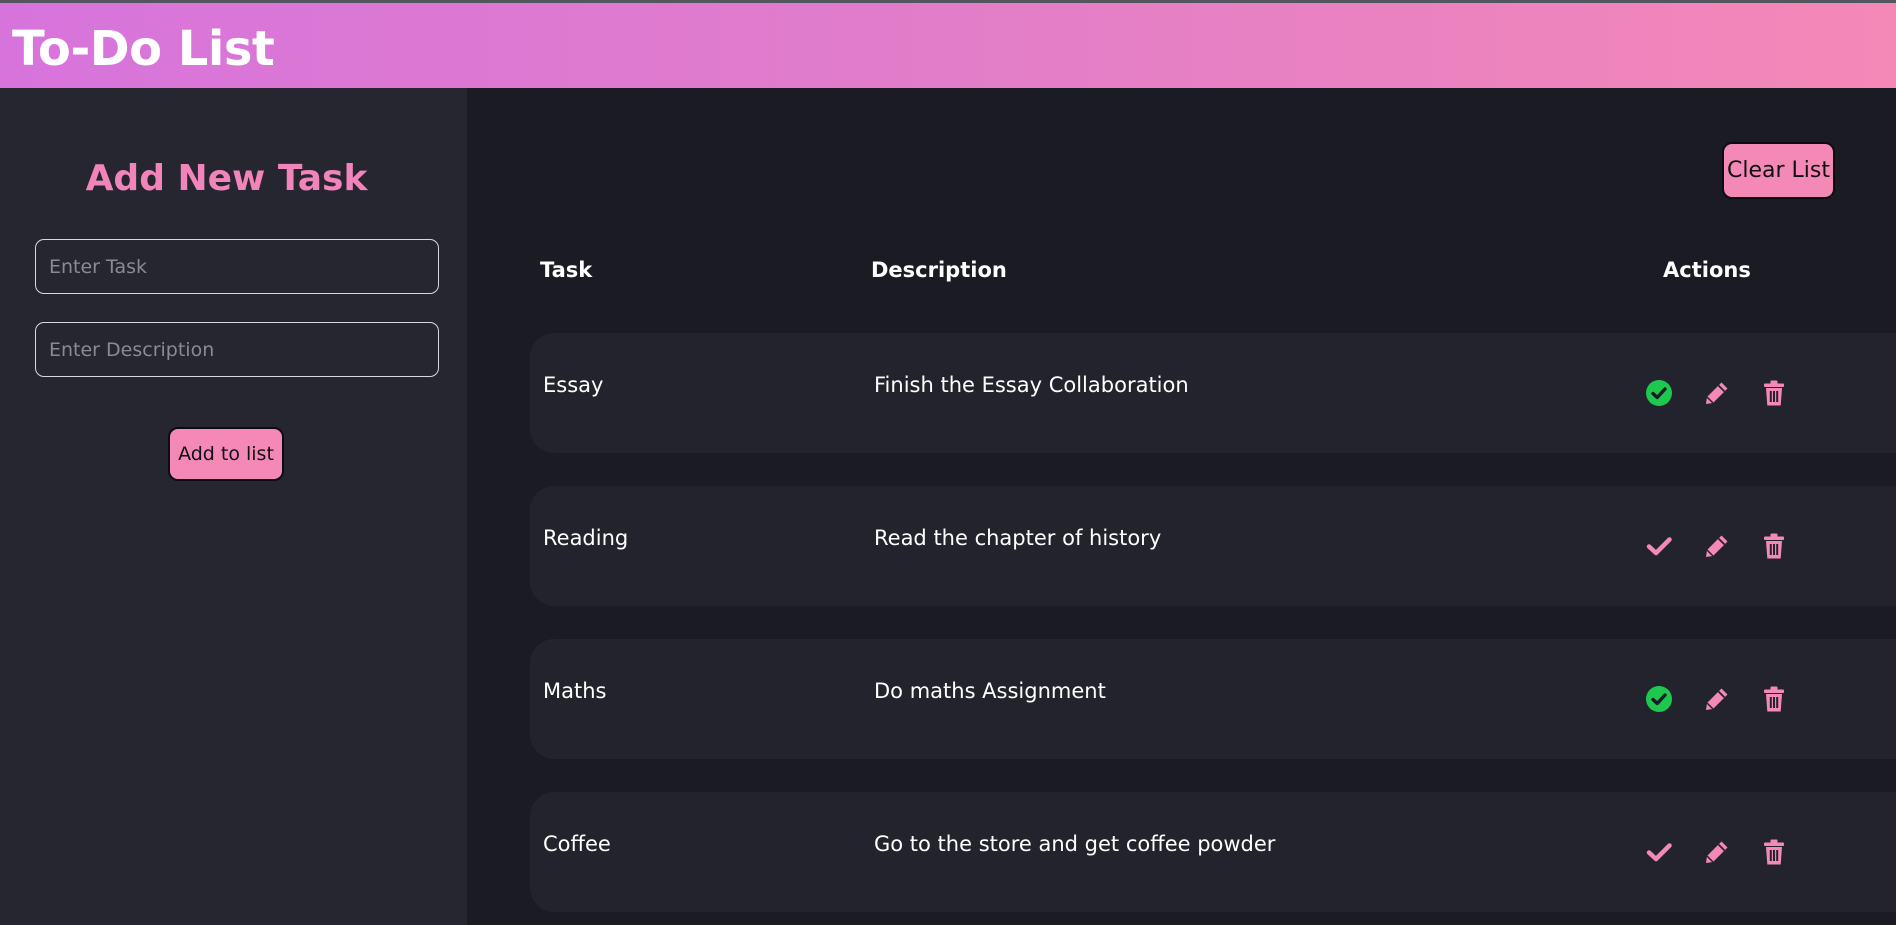 This screenshot has width=1896, height=925. What do you see at coordinates (1075, 844) in the screenshot?
I see `task-description: Go to the store and get coffee powder` at bounding box center [1075, 844].